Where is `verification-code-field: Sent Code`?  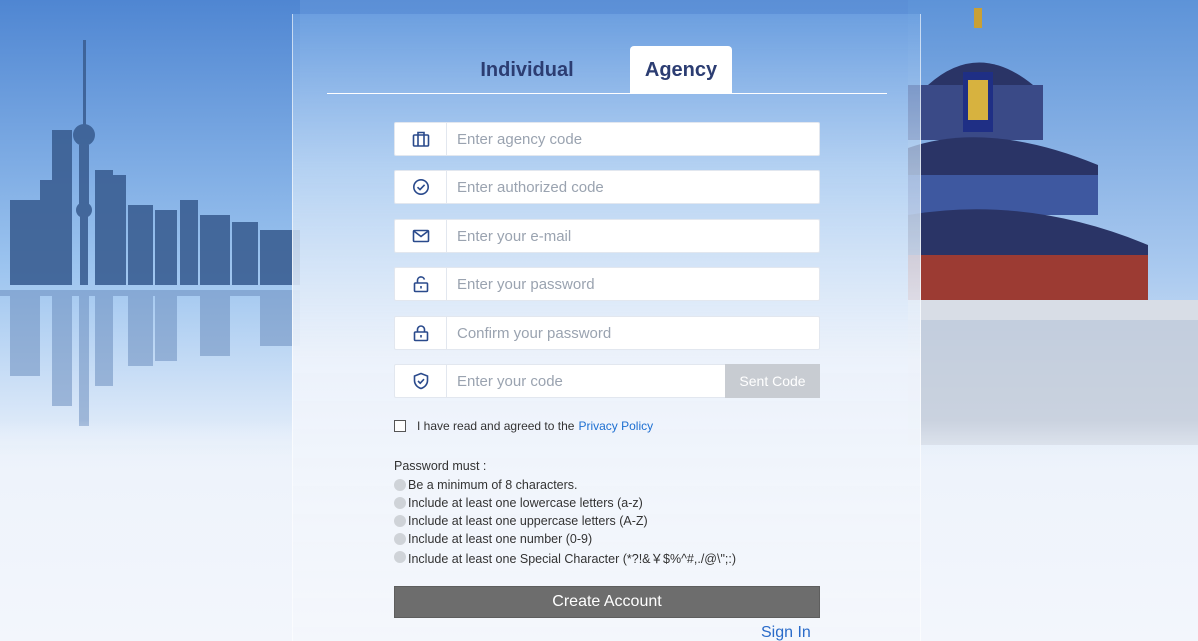
verification-code-field: Sent Code is located at coordinates (607, 381).